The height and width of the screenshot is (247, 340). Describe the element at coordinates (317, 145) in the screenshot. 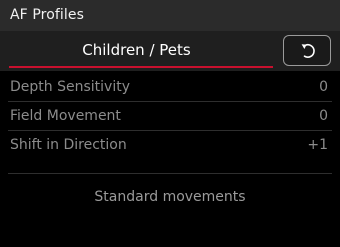

I see `setting-value: +1` at that location.